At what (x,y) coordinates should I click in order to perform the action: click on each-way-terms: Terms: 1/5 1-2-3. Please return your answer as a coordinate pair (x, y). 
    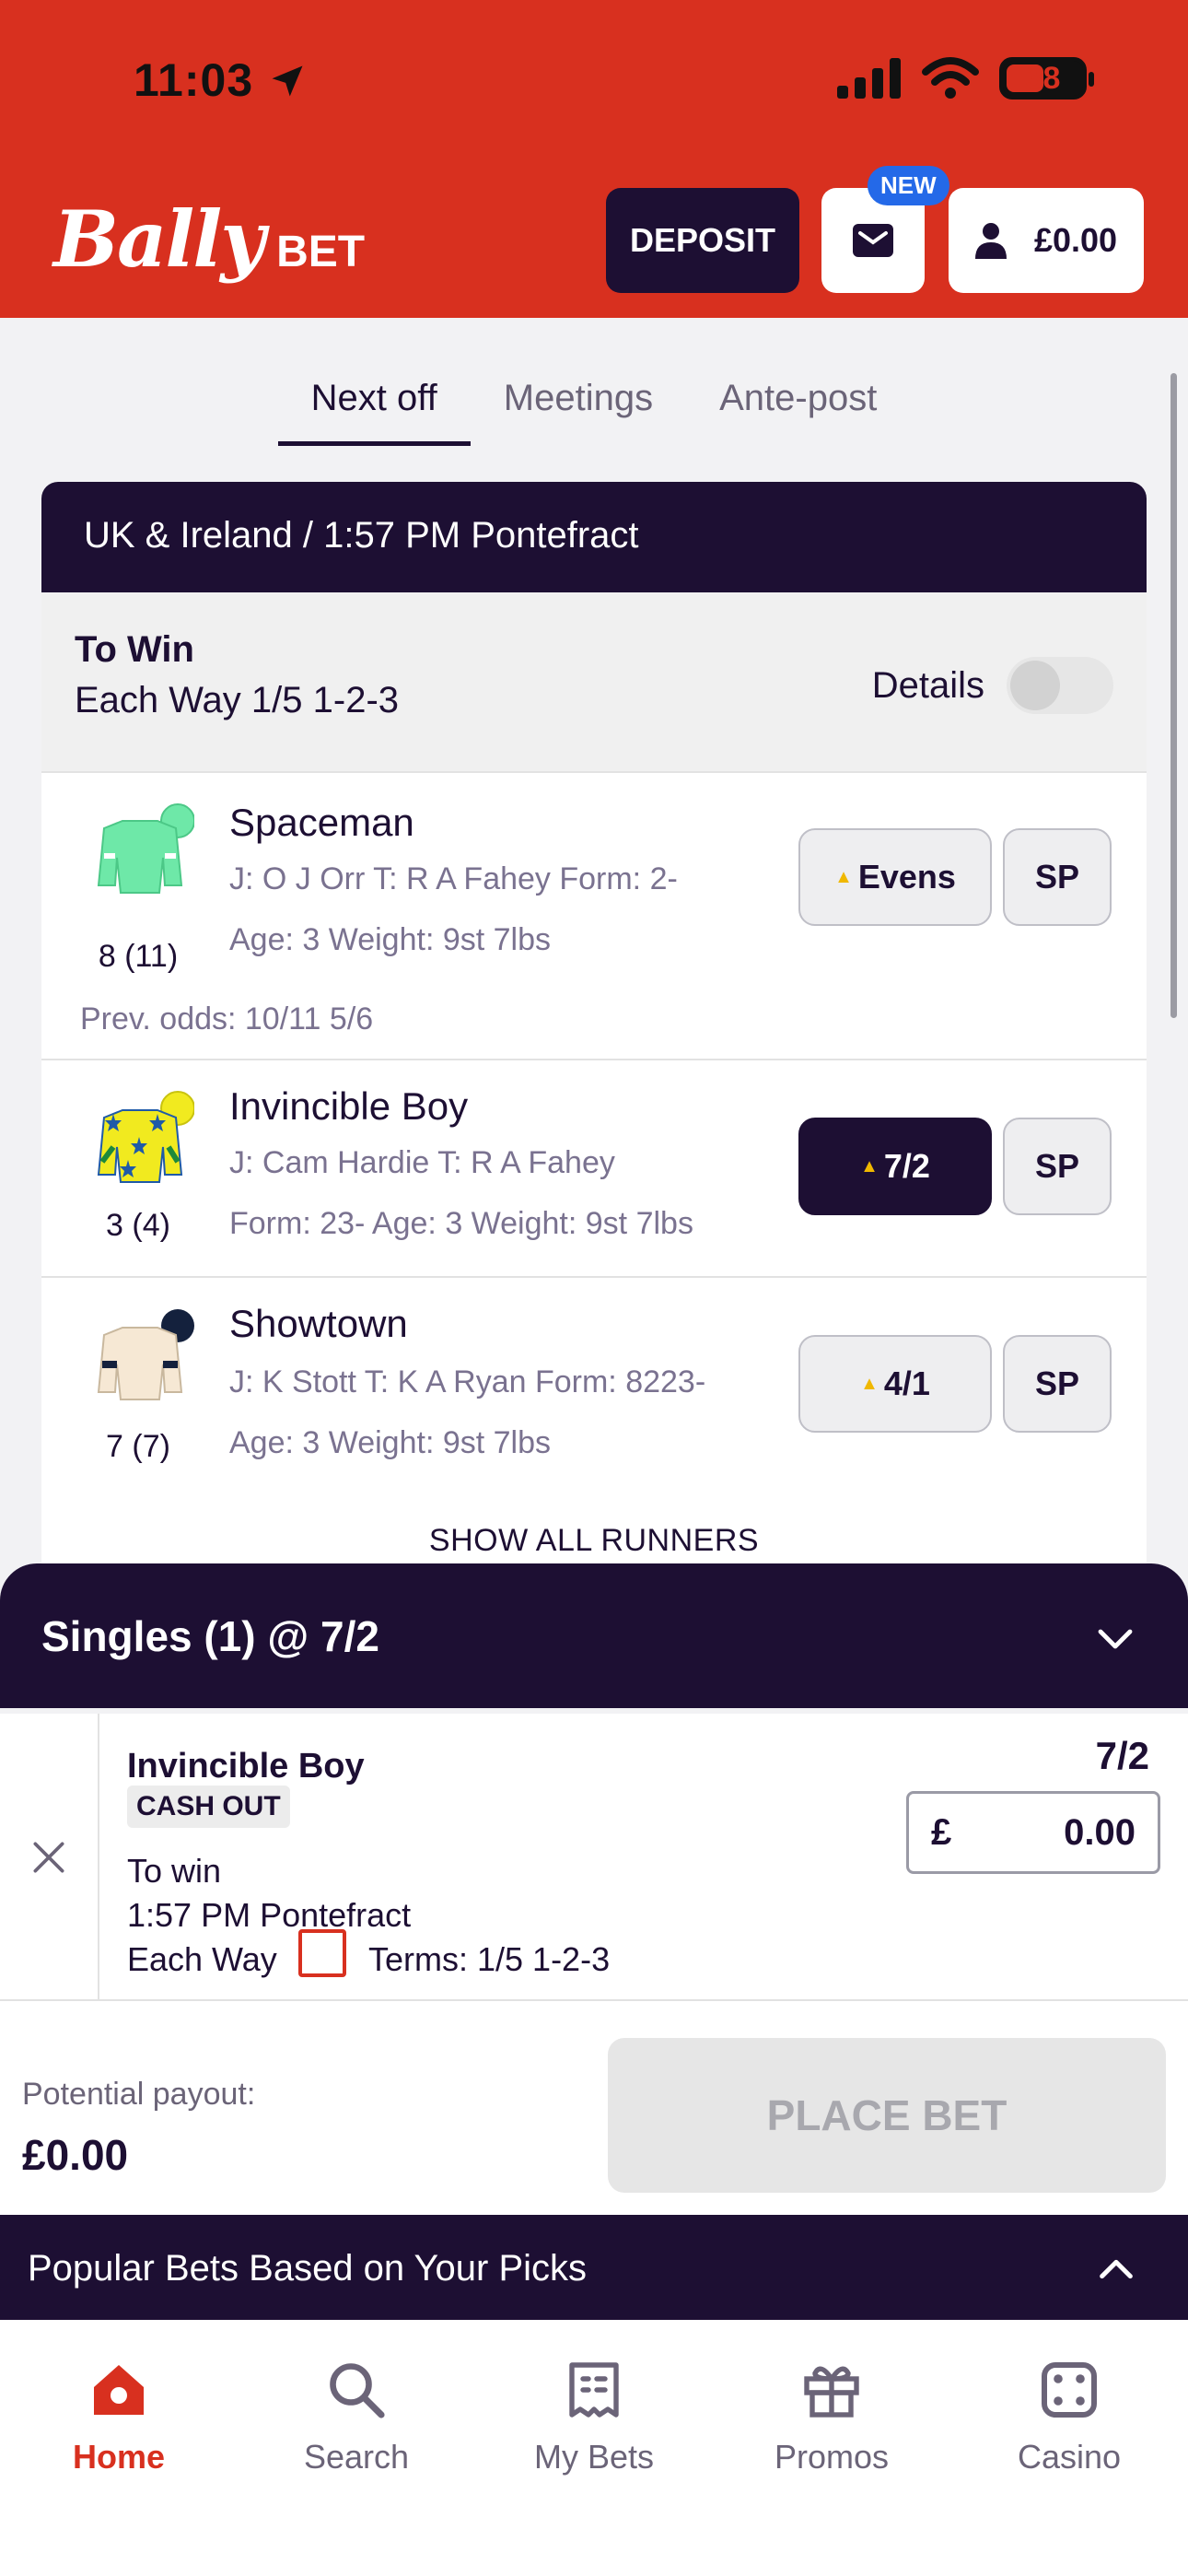
    Looking at the image, I should click on (490, 1959).